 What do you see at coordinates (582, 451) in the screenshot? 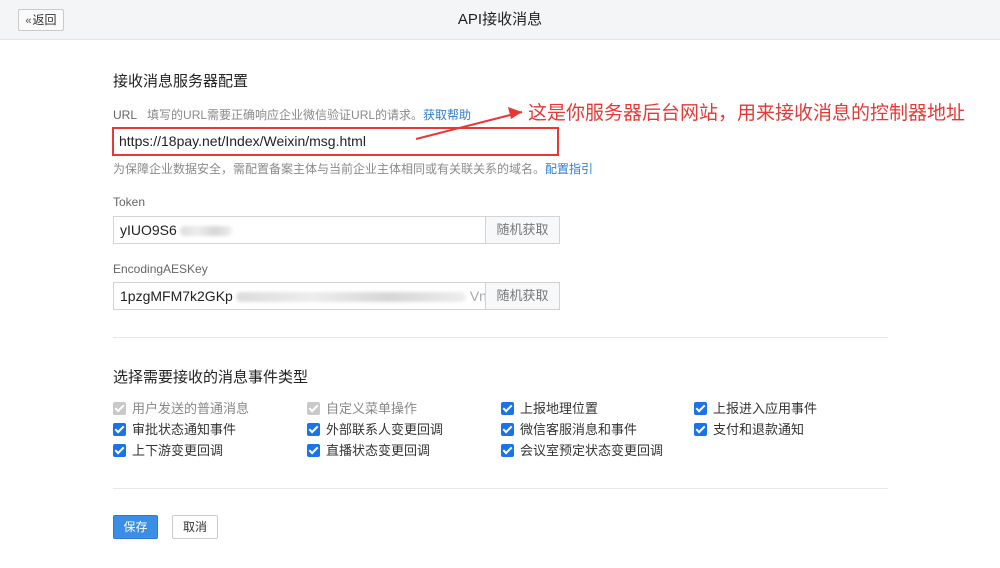
I see `event-checkbox-item: 会议室预定状态变更回调` at bounding box center [582, 451].